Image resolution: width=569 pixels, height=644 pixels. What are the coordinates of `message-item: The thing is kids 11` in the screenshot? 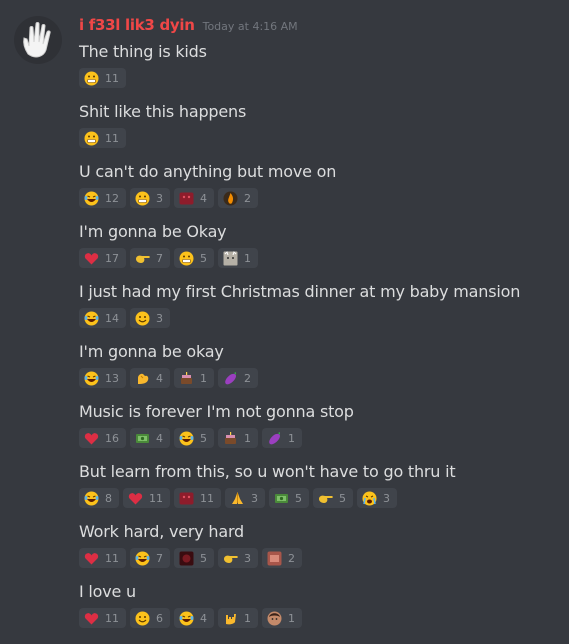 It's located at (319, 72).